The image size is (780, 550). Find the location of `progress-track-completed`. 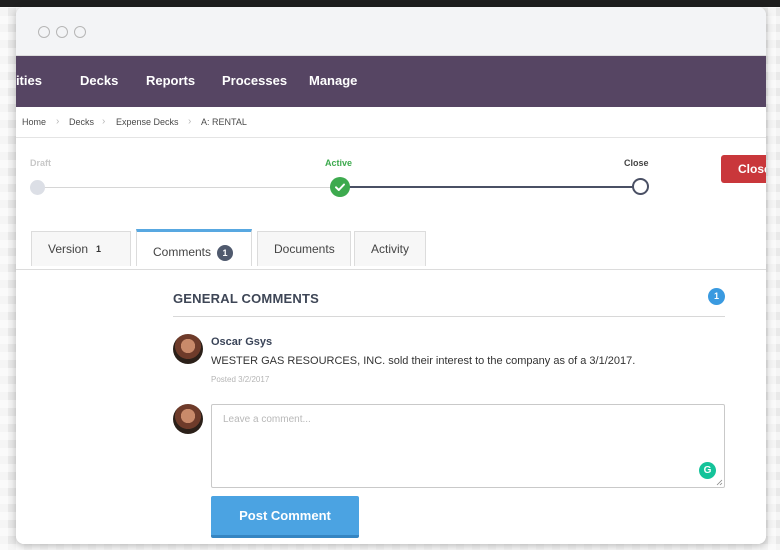

progress-track-completed is located at coordinates (189, 187).